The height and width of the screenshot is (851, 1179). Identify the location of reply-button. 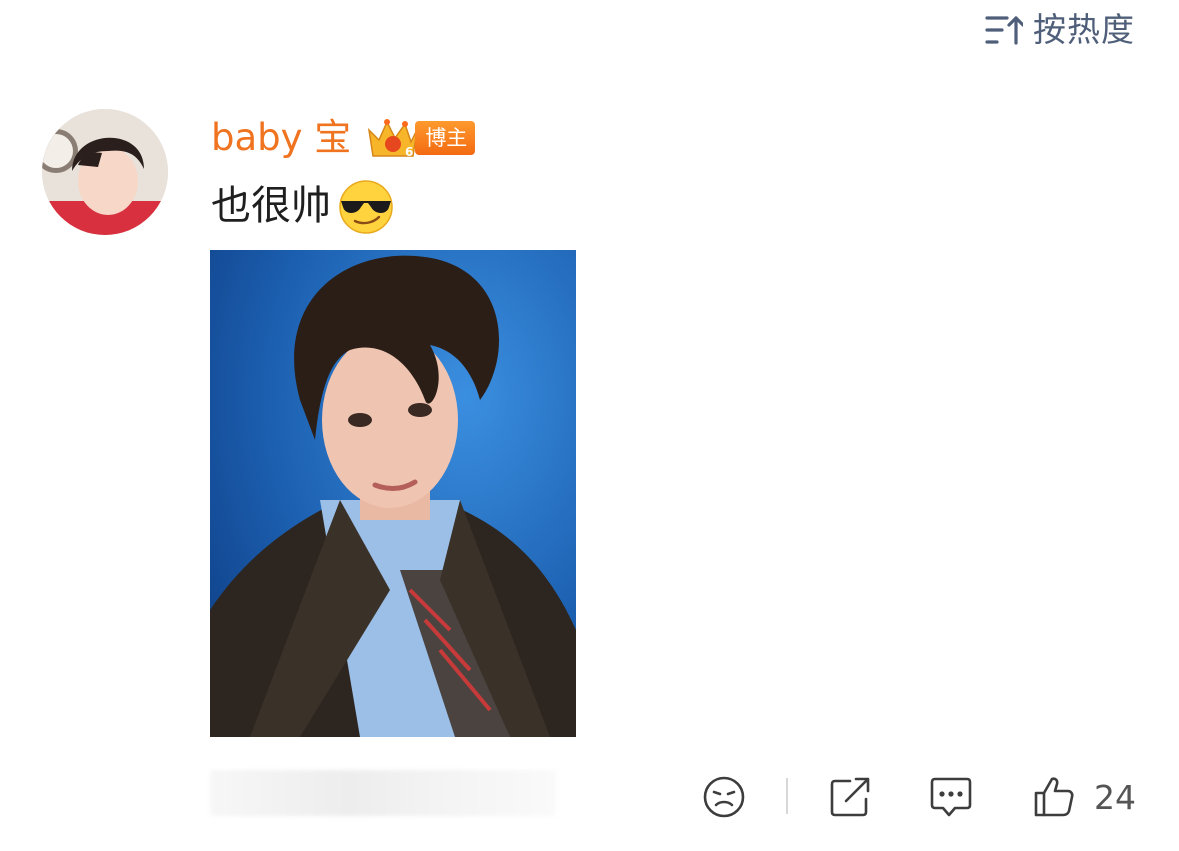
(951, 797).